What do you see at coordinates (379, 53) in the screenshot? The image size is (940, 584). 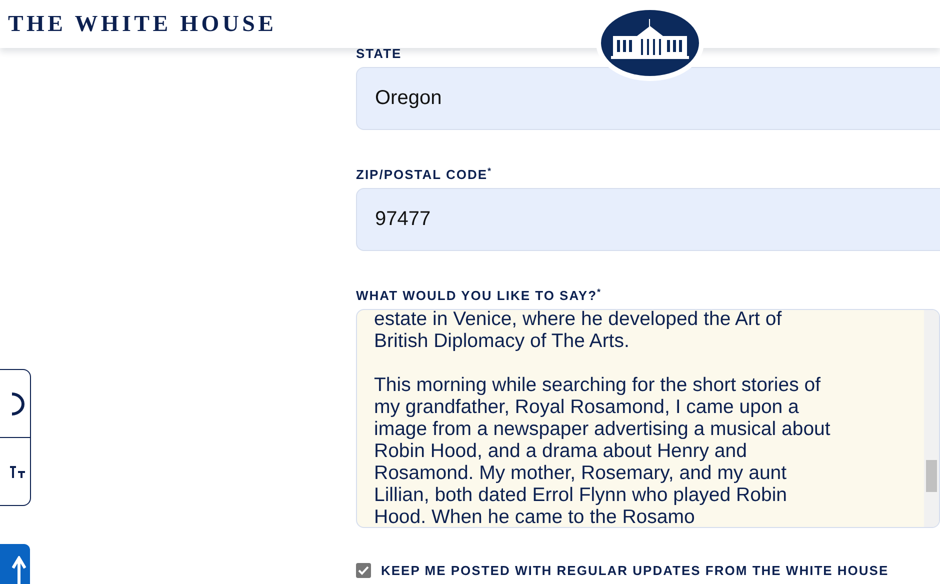 I see `field-label: STATE` at bounding box center [379, 53].